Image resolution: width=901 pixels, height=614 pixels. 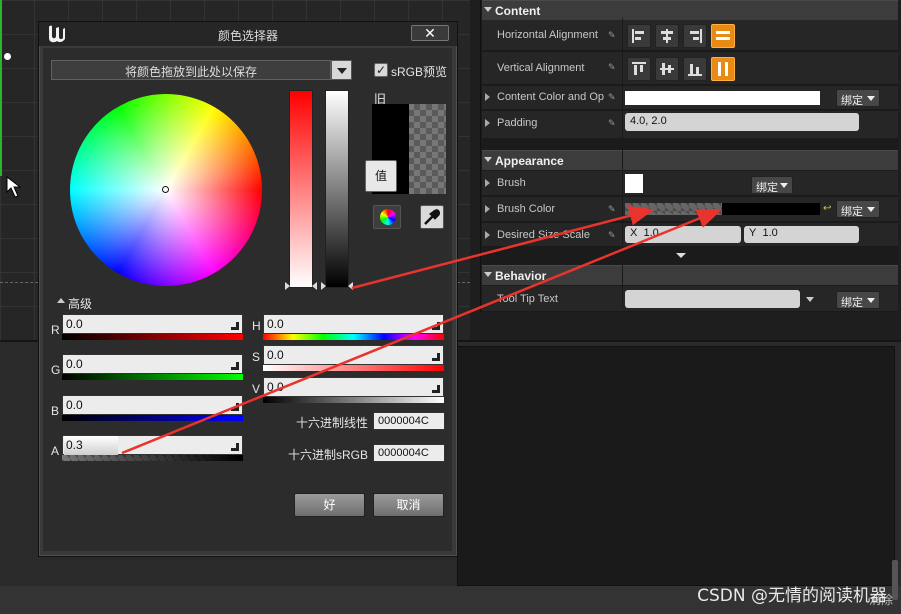 I want to click on prop-label: Vertical Alignment, so click(x=541, y=68).